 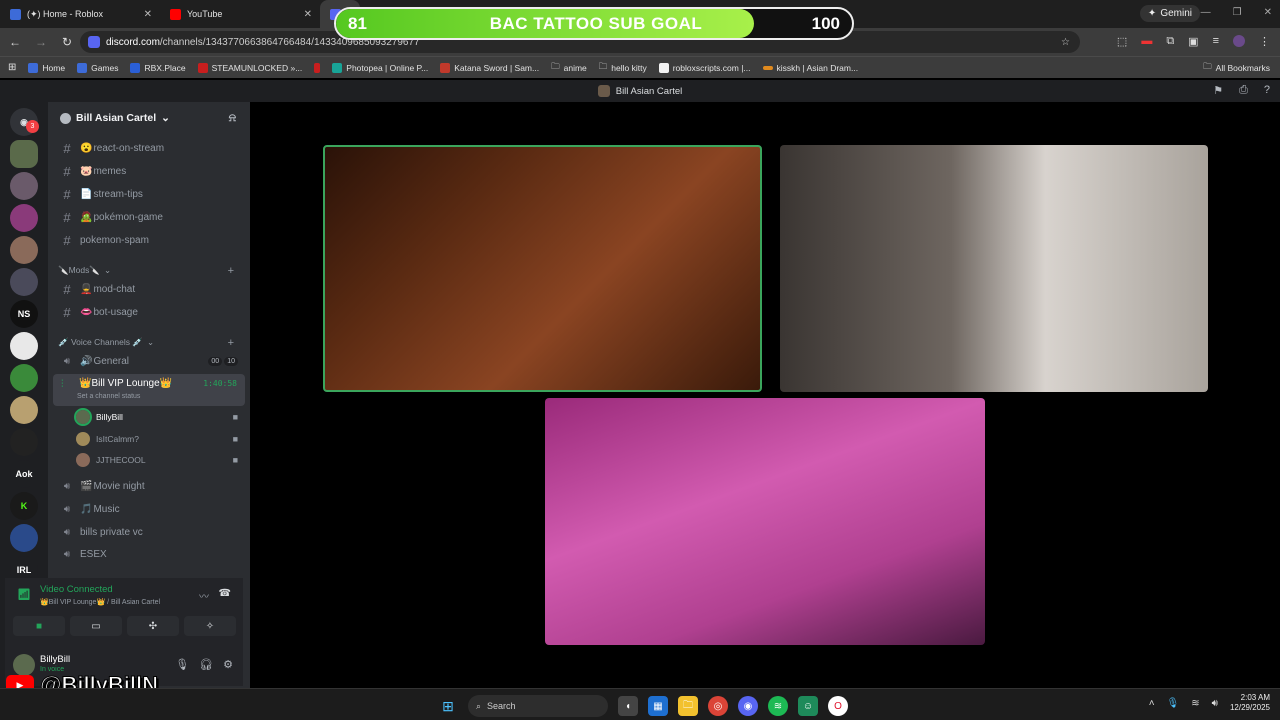 What do you see at coordinates (225, 593) in the screenshot?
I see `disconnect-icon: ☎` at bounding box center [225, 593].